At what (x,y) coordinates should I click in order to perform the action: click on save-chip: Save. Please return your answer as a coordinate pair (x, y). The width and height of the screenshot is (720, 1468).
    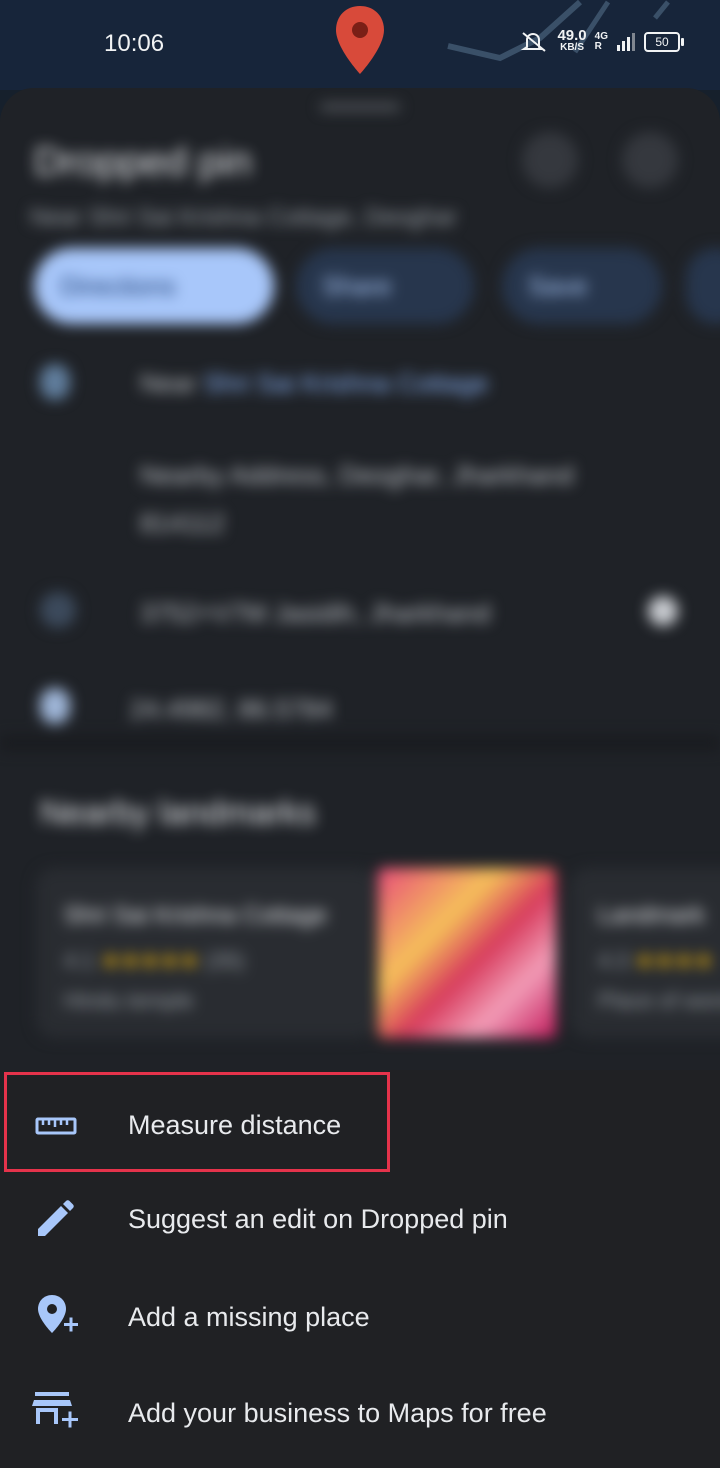
    Looking at the image, I should click on (582, 286).